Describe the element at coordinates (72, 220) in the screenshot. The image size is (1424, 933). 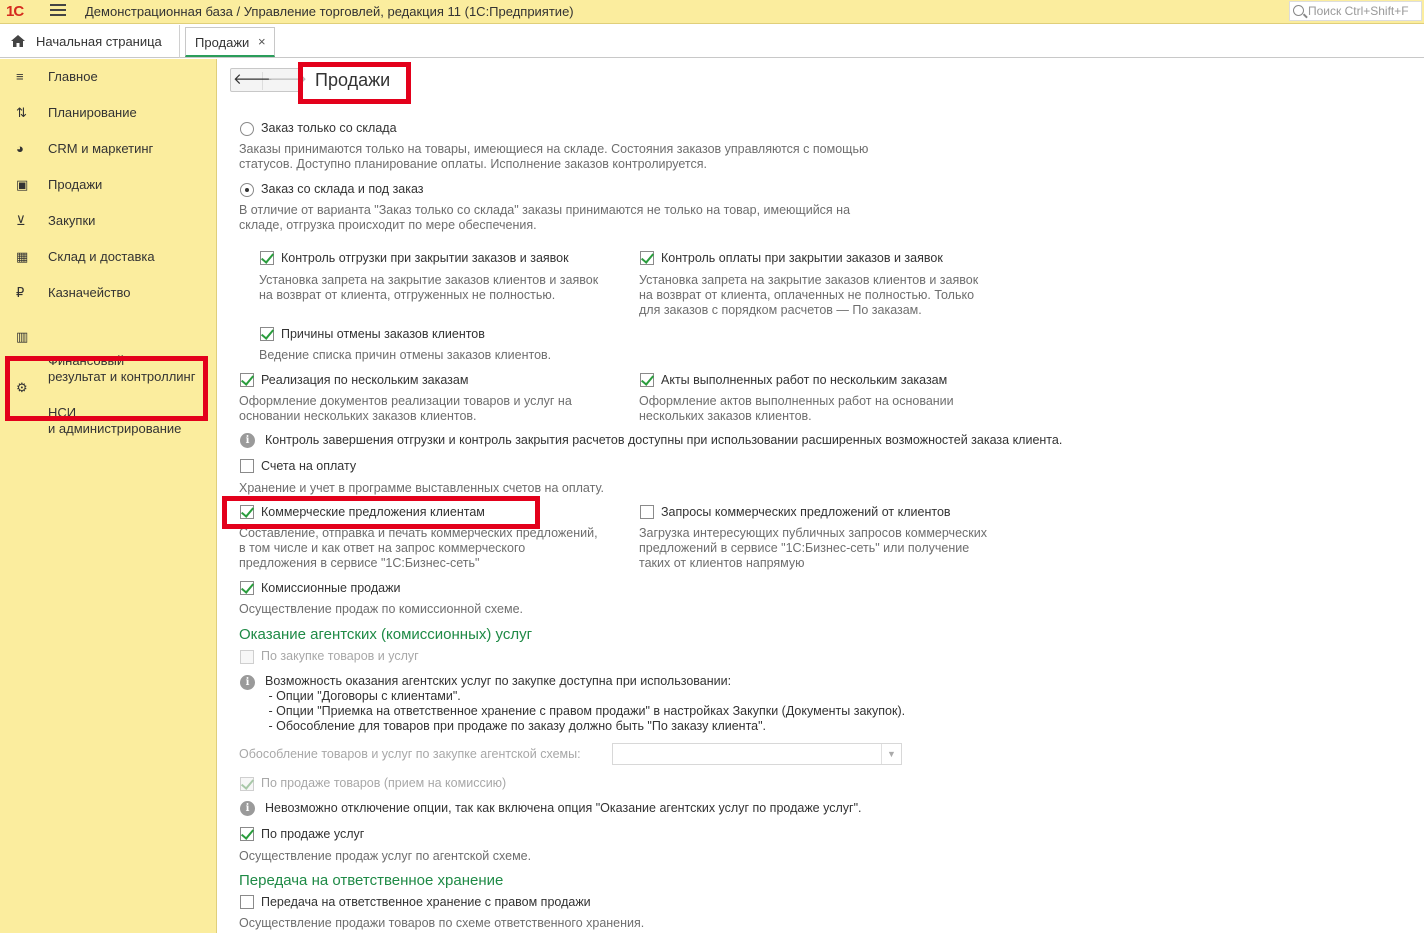
I see `sidebar-item-label: Закупки` at that location.